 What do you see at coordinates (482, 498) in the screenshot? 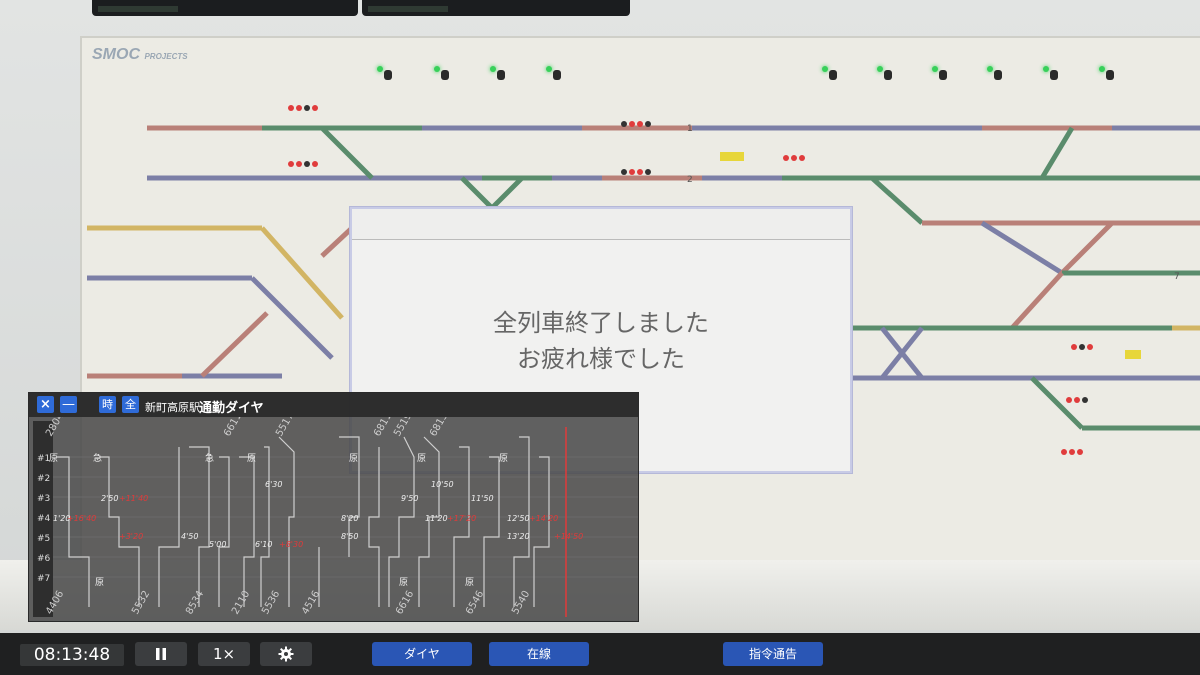
I see `time-label: 11'50` at bounding box center [482, 498].